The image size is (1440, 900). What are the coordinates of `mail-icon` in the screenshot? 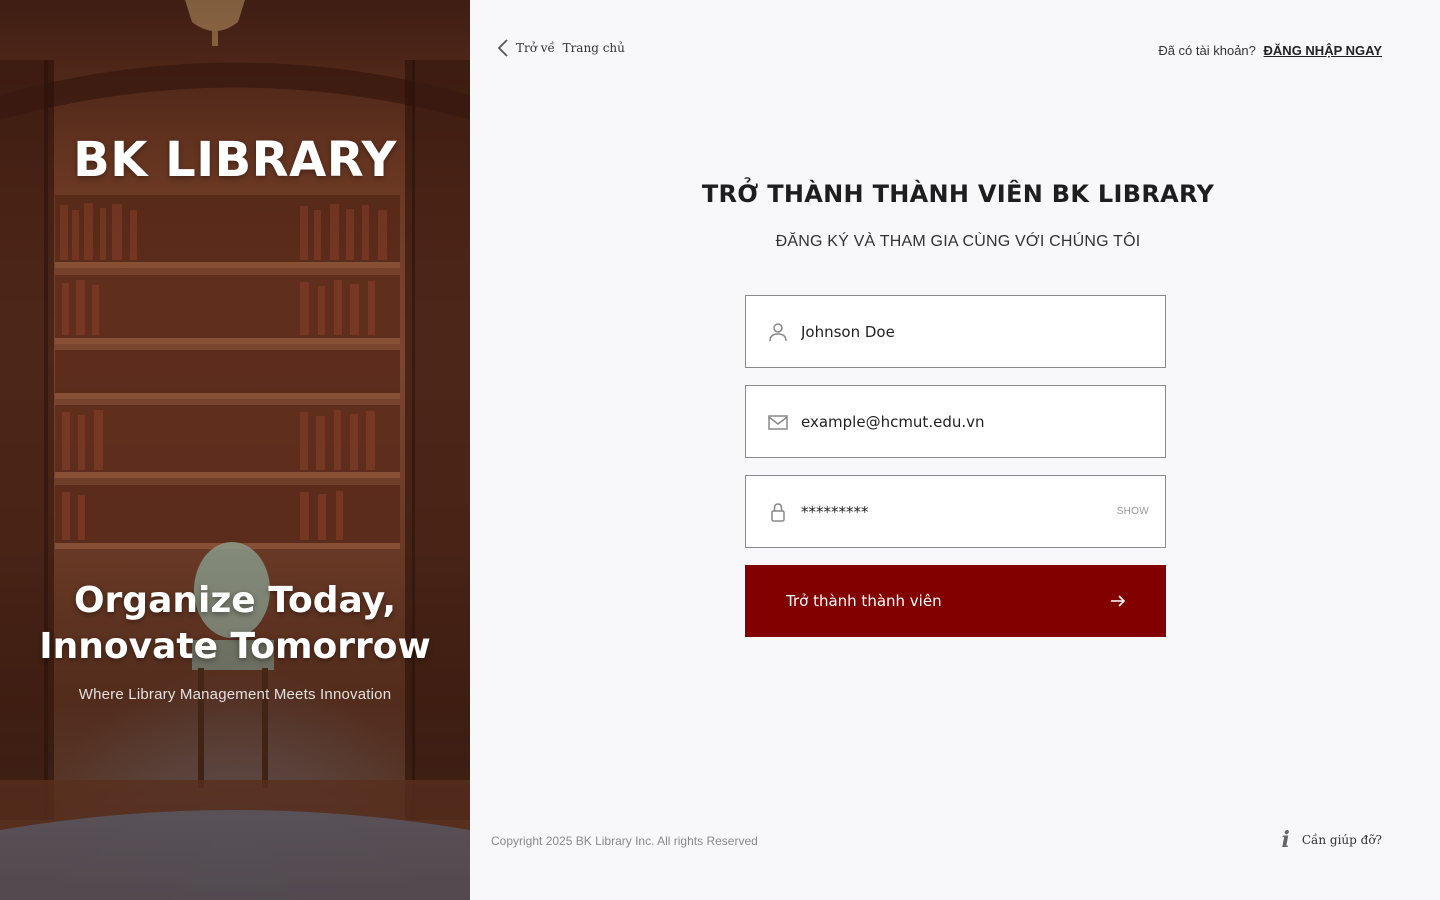 It's located at (778, 422).